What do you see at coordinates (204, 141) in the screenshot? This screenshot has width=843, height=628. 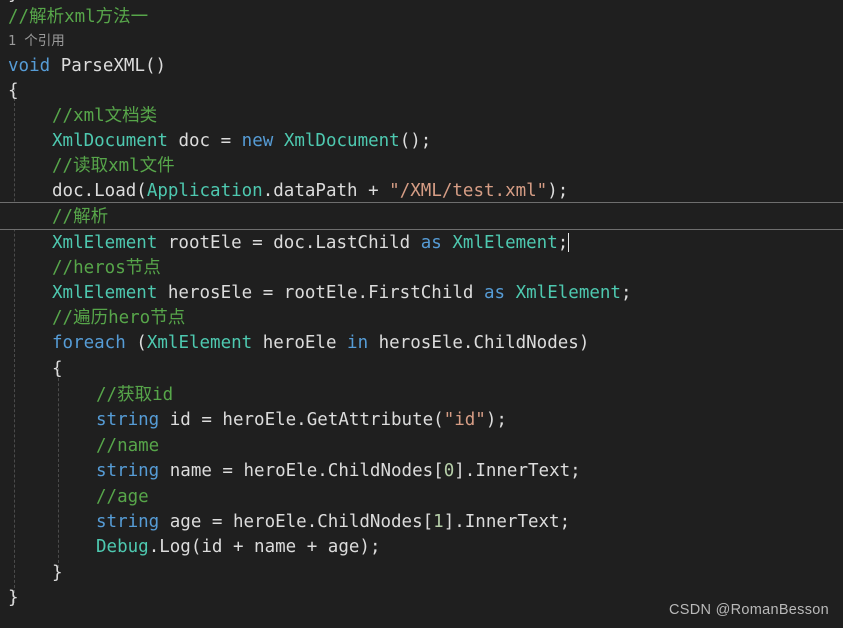 I see `code-token: doc =` at bounding box center [204, 141].